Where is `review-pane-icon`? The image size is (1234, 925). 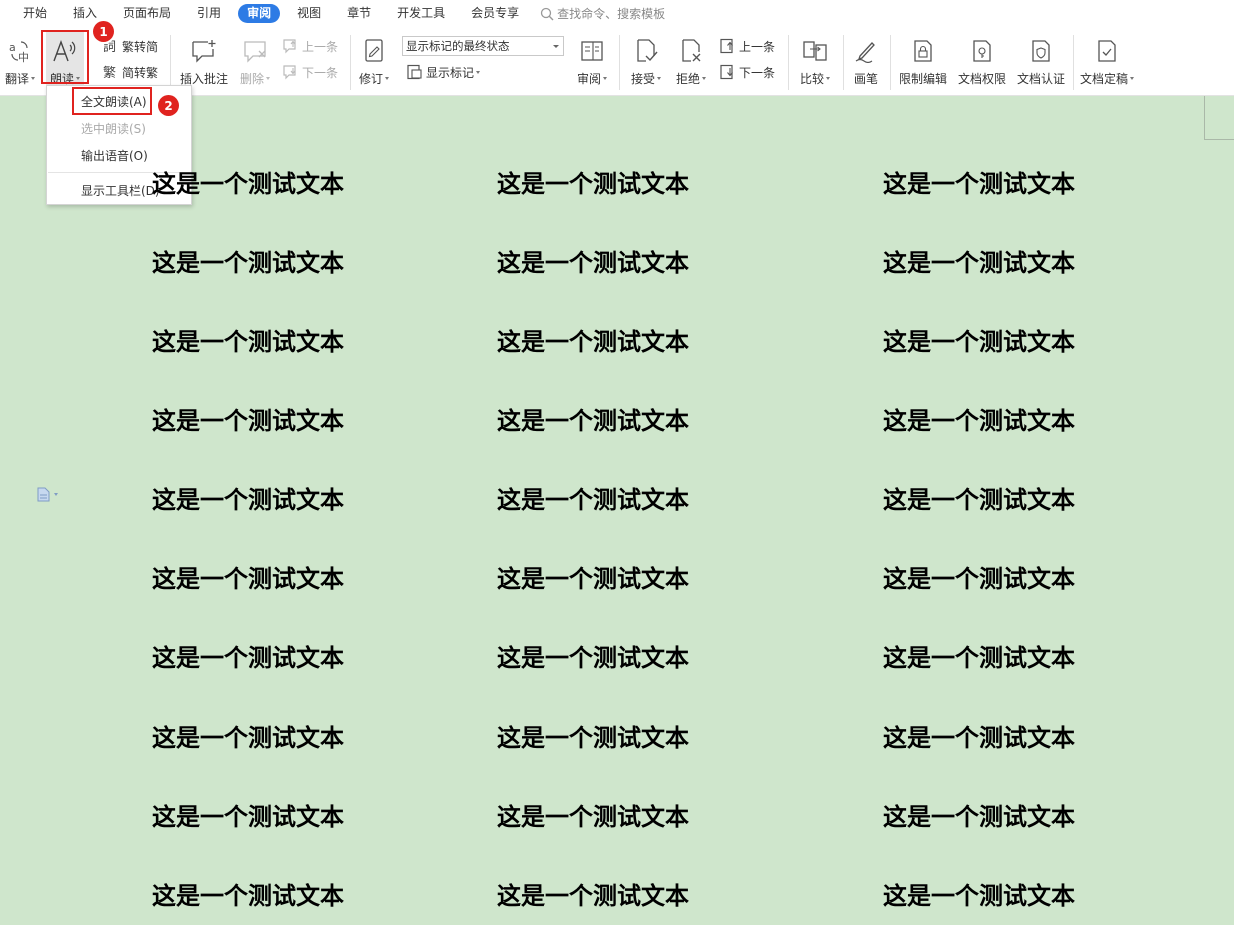
review-pane-icon is located at coordinates (592, 51).